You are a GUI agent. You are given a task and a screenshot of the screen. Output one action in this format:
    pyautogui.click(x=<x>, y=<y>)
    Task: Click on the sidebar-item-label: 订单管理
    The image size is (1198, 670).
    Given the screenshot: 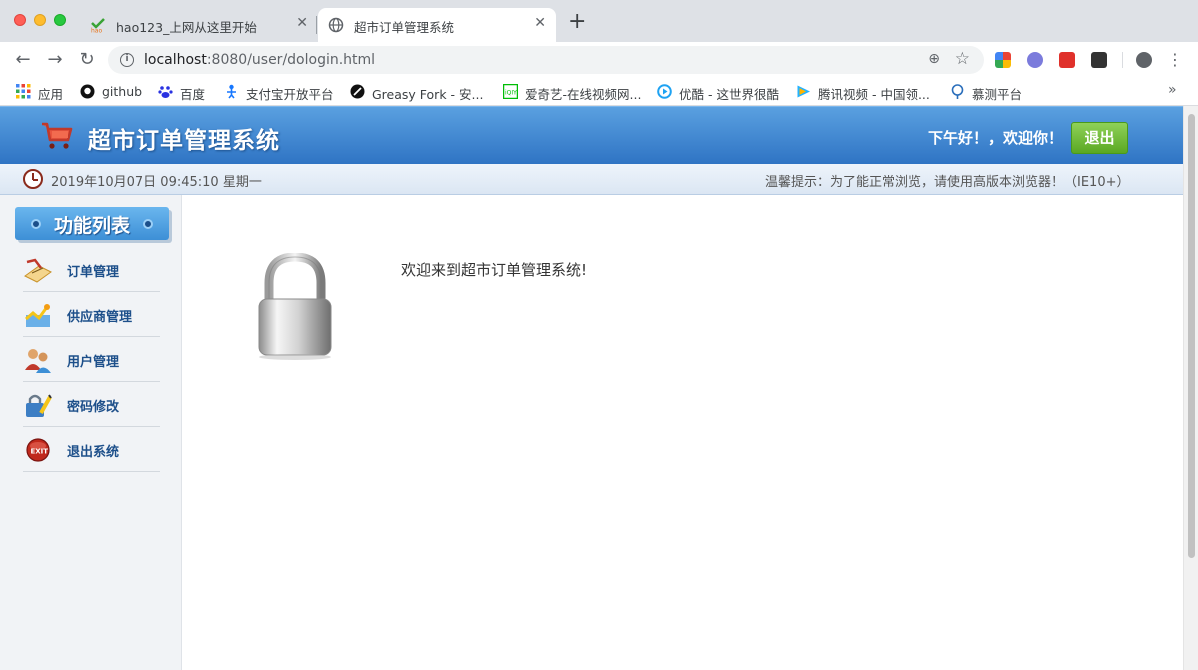 What is the action you would take?
    pyautogui.click(x=93, y=272)
    